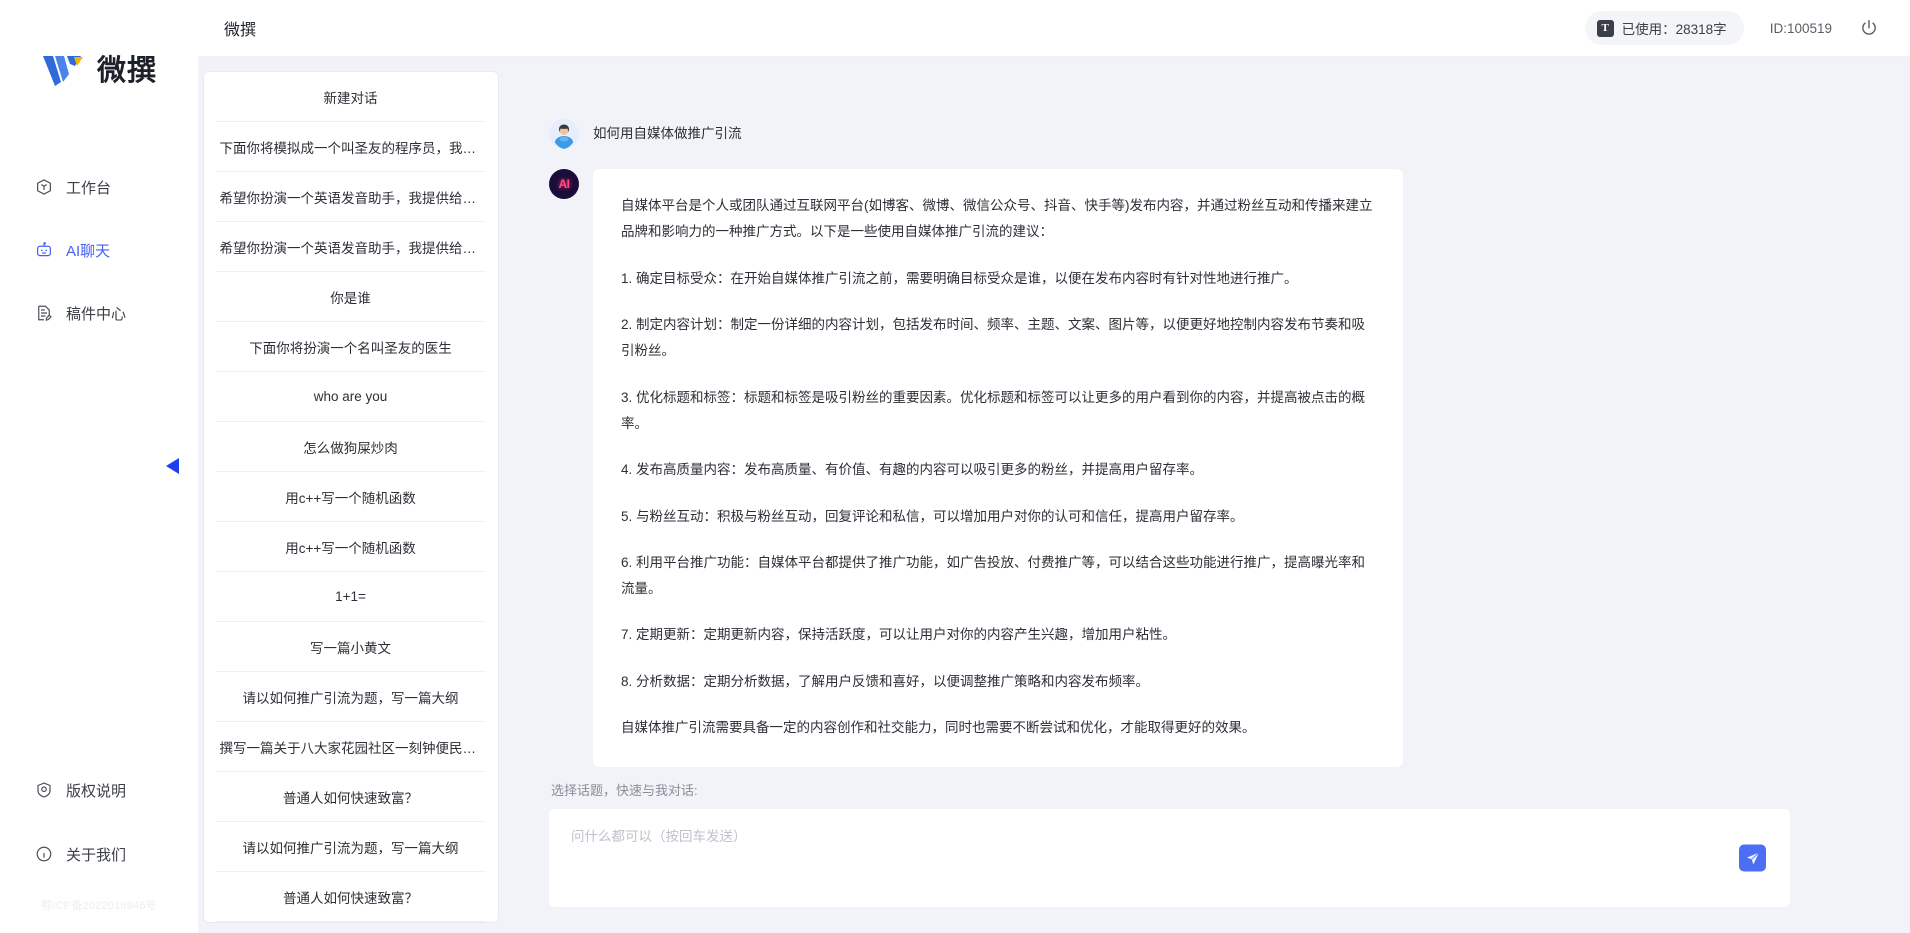  I want to click on sidebar-item-label: 稿件中心, so click(96, 314).